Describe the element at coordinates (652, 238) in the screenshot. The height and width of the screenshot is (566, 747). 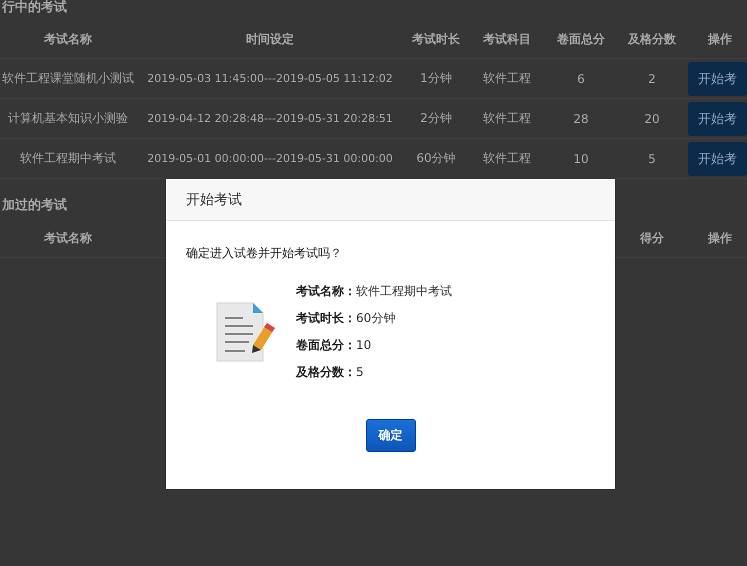
I see `column-header: 得分` at that location.